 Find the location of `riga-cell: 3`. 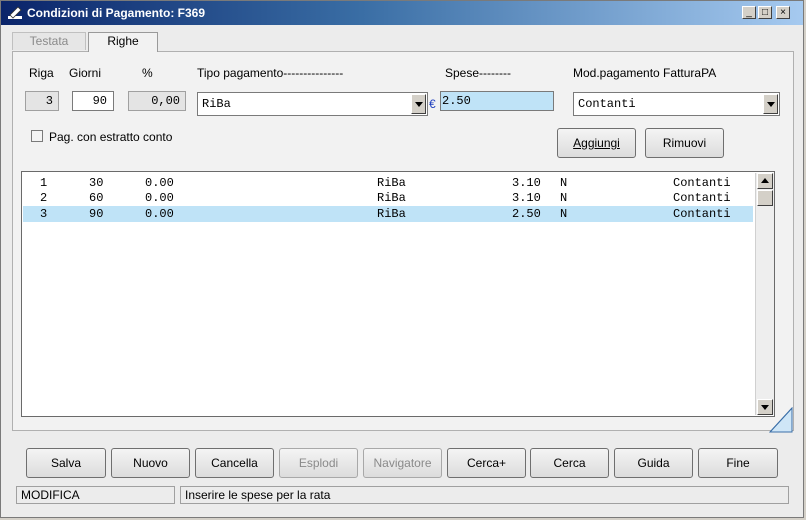

riga-cell: 3 is located at coordinates (44, 214).